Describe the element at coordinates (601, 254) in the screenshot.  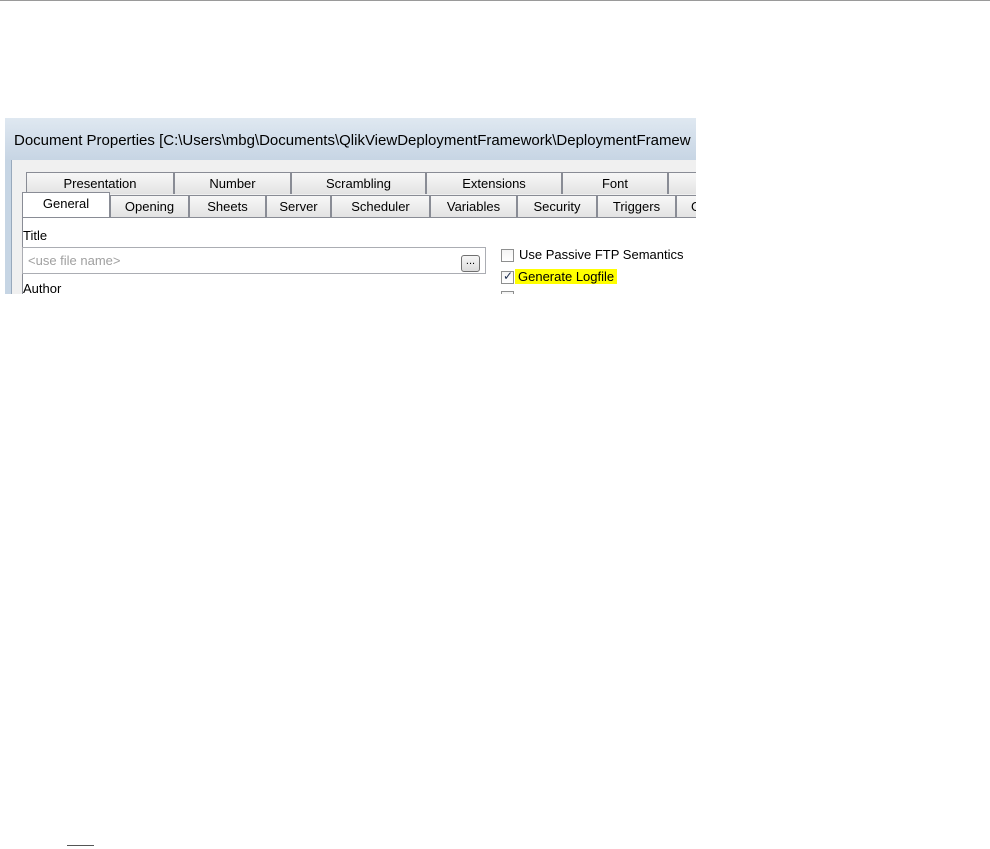
I see `passive-ftp-label: Use Passive FTP Semantics` at that location.